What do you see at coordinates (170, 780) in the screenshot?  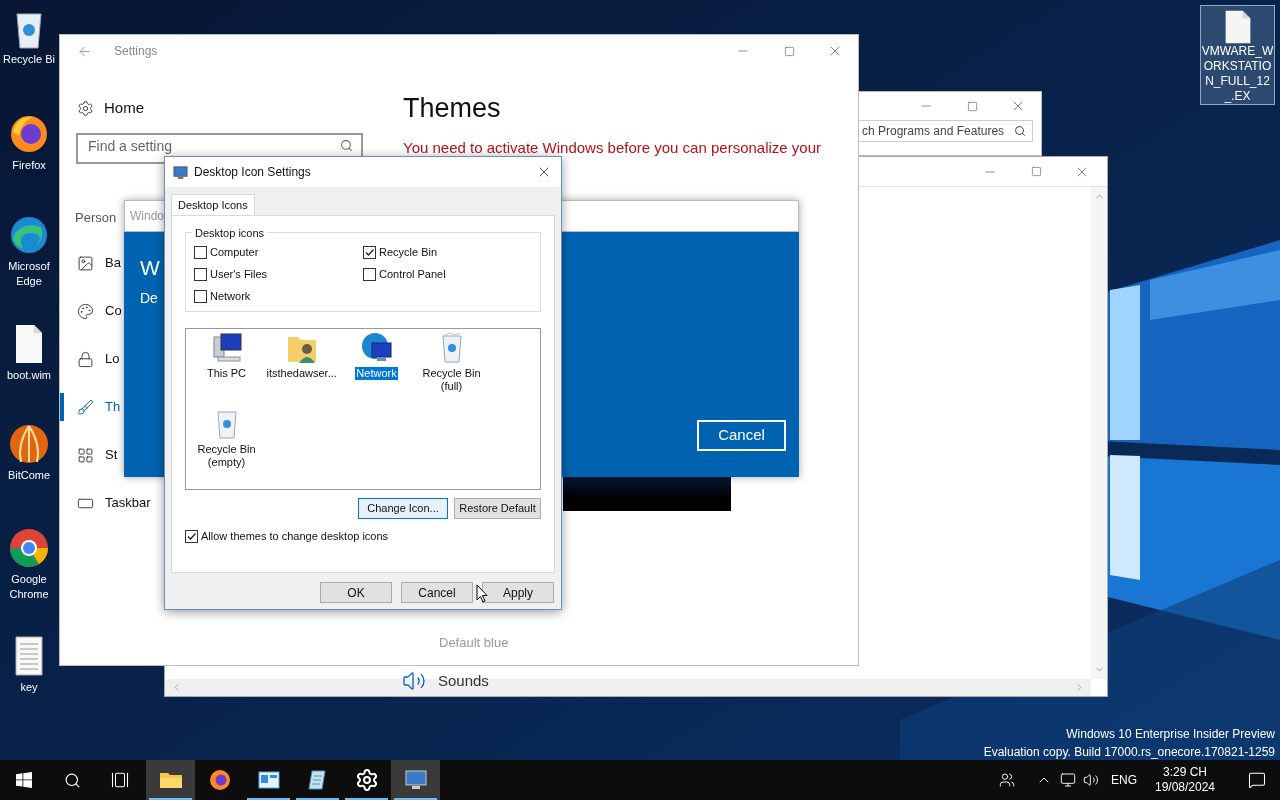 I see `taskbar-button` at bounding box center [170, 780].